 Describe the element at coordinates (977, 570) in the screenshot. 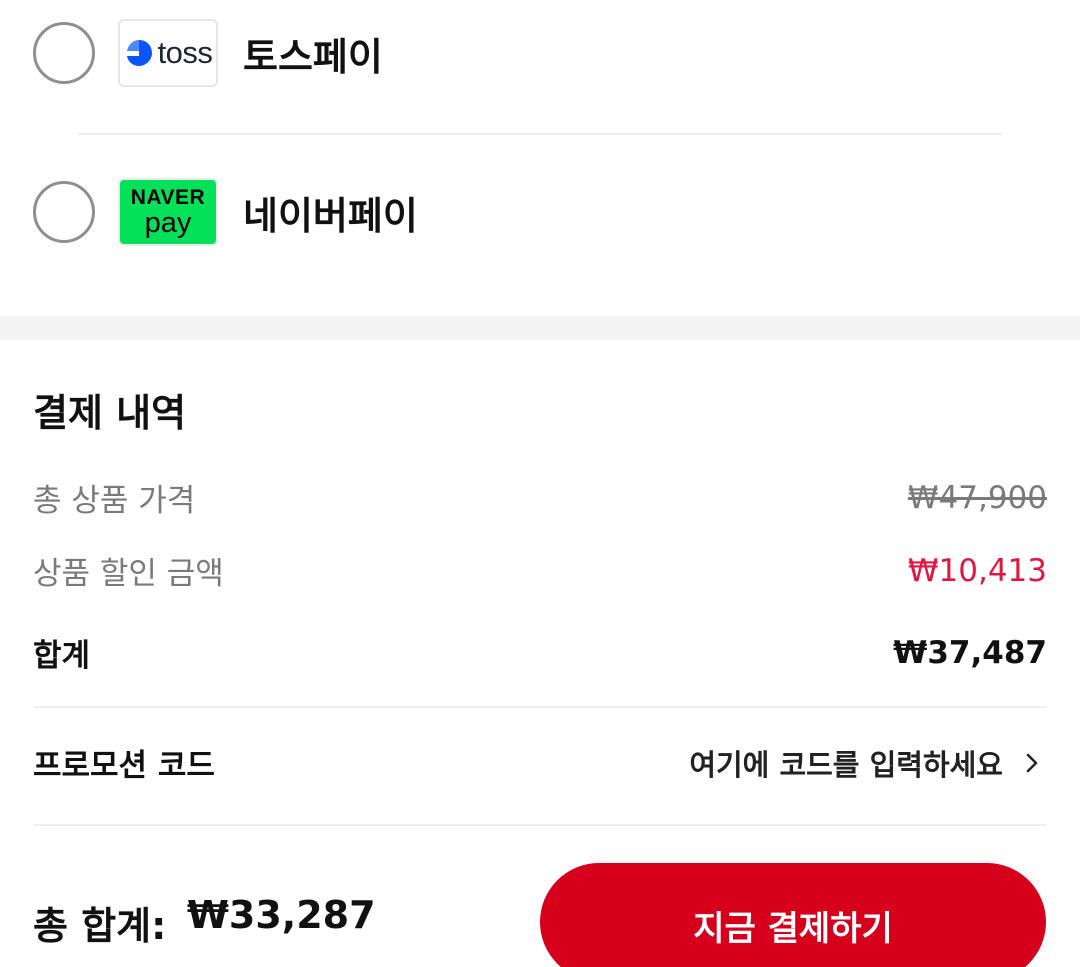

I see `discount-value: ₩10,413` at that location.